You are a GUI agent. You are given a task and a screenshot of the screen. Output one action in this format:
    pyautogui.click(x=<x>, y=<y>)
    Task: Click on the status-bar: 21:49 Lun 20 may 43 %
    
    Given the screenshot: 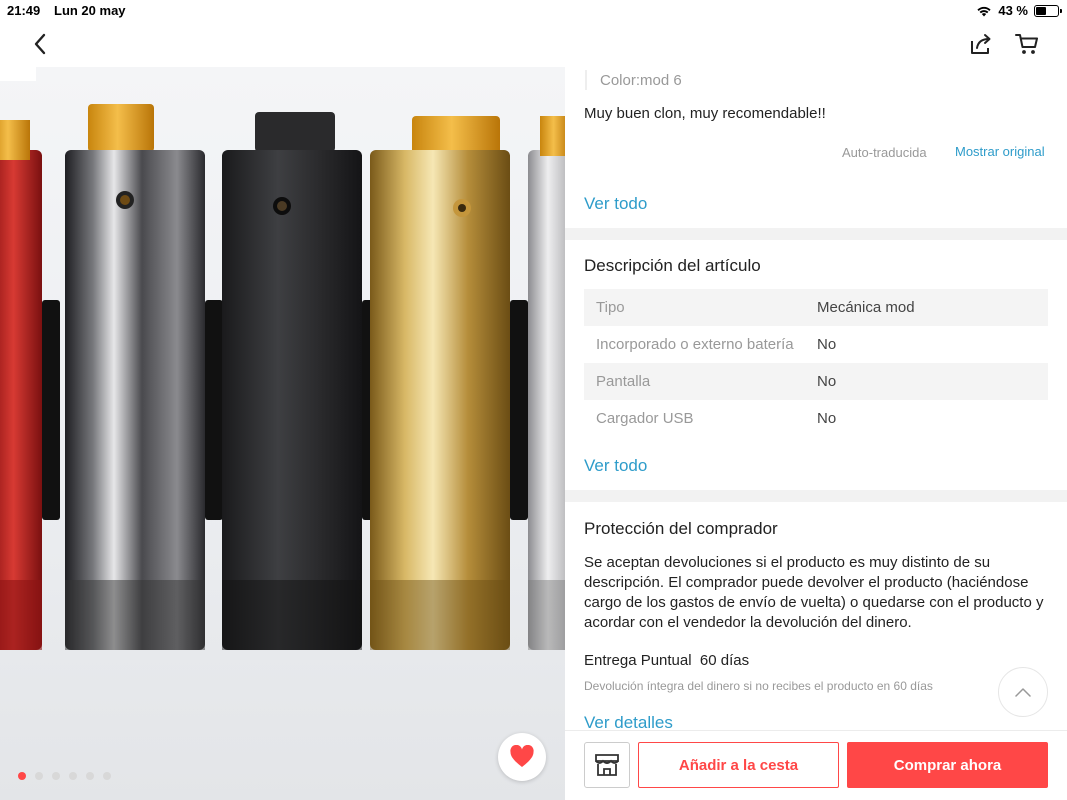 What is the action you would take?
    pyautogui.click(x=533, y=11)
    